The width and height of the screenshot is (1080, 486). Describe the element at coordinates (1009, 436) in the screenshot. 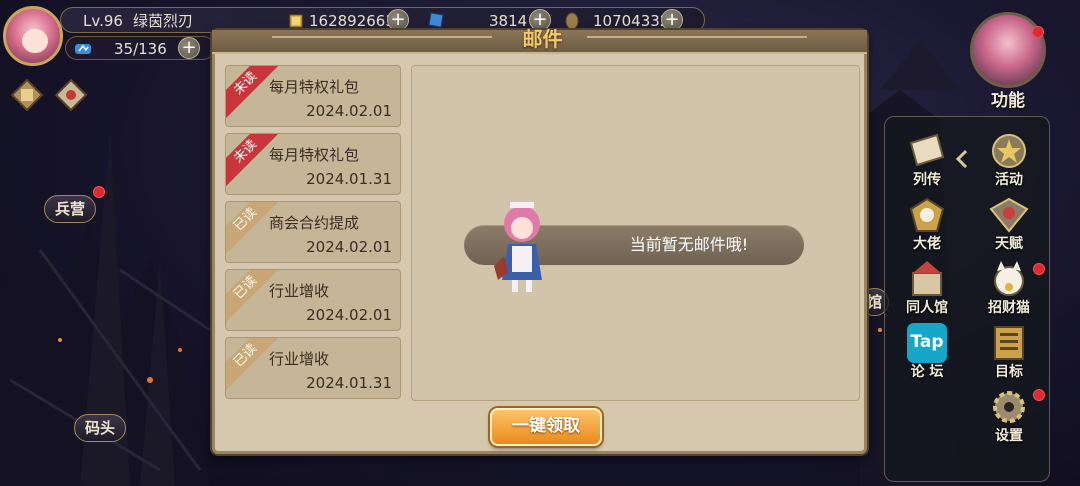

I see `panel-label: 设置` at that location.